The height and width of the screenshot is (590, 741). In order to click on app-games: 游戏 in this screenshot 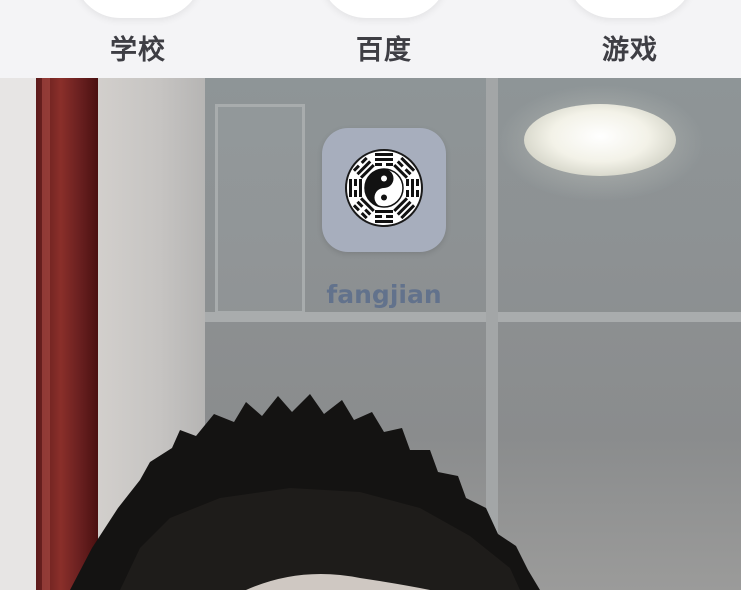, I will do `click(630, 39)`.